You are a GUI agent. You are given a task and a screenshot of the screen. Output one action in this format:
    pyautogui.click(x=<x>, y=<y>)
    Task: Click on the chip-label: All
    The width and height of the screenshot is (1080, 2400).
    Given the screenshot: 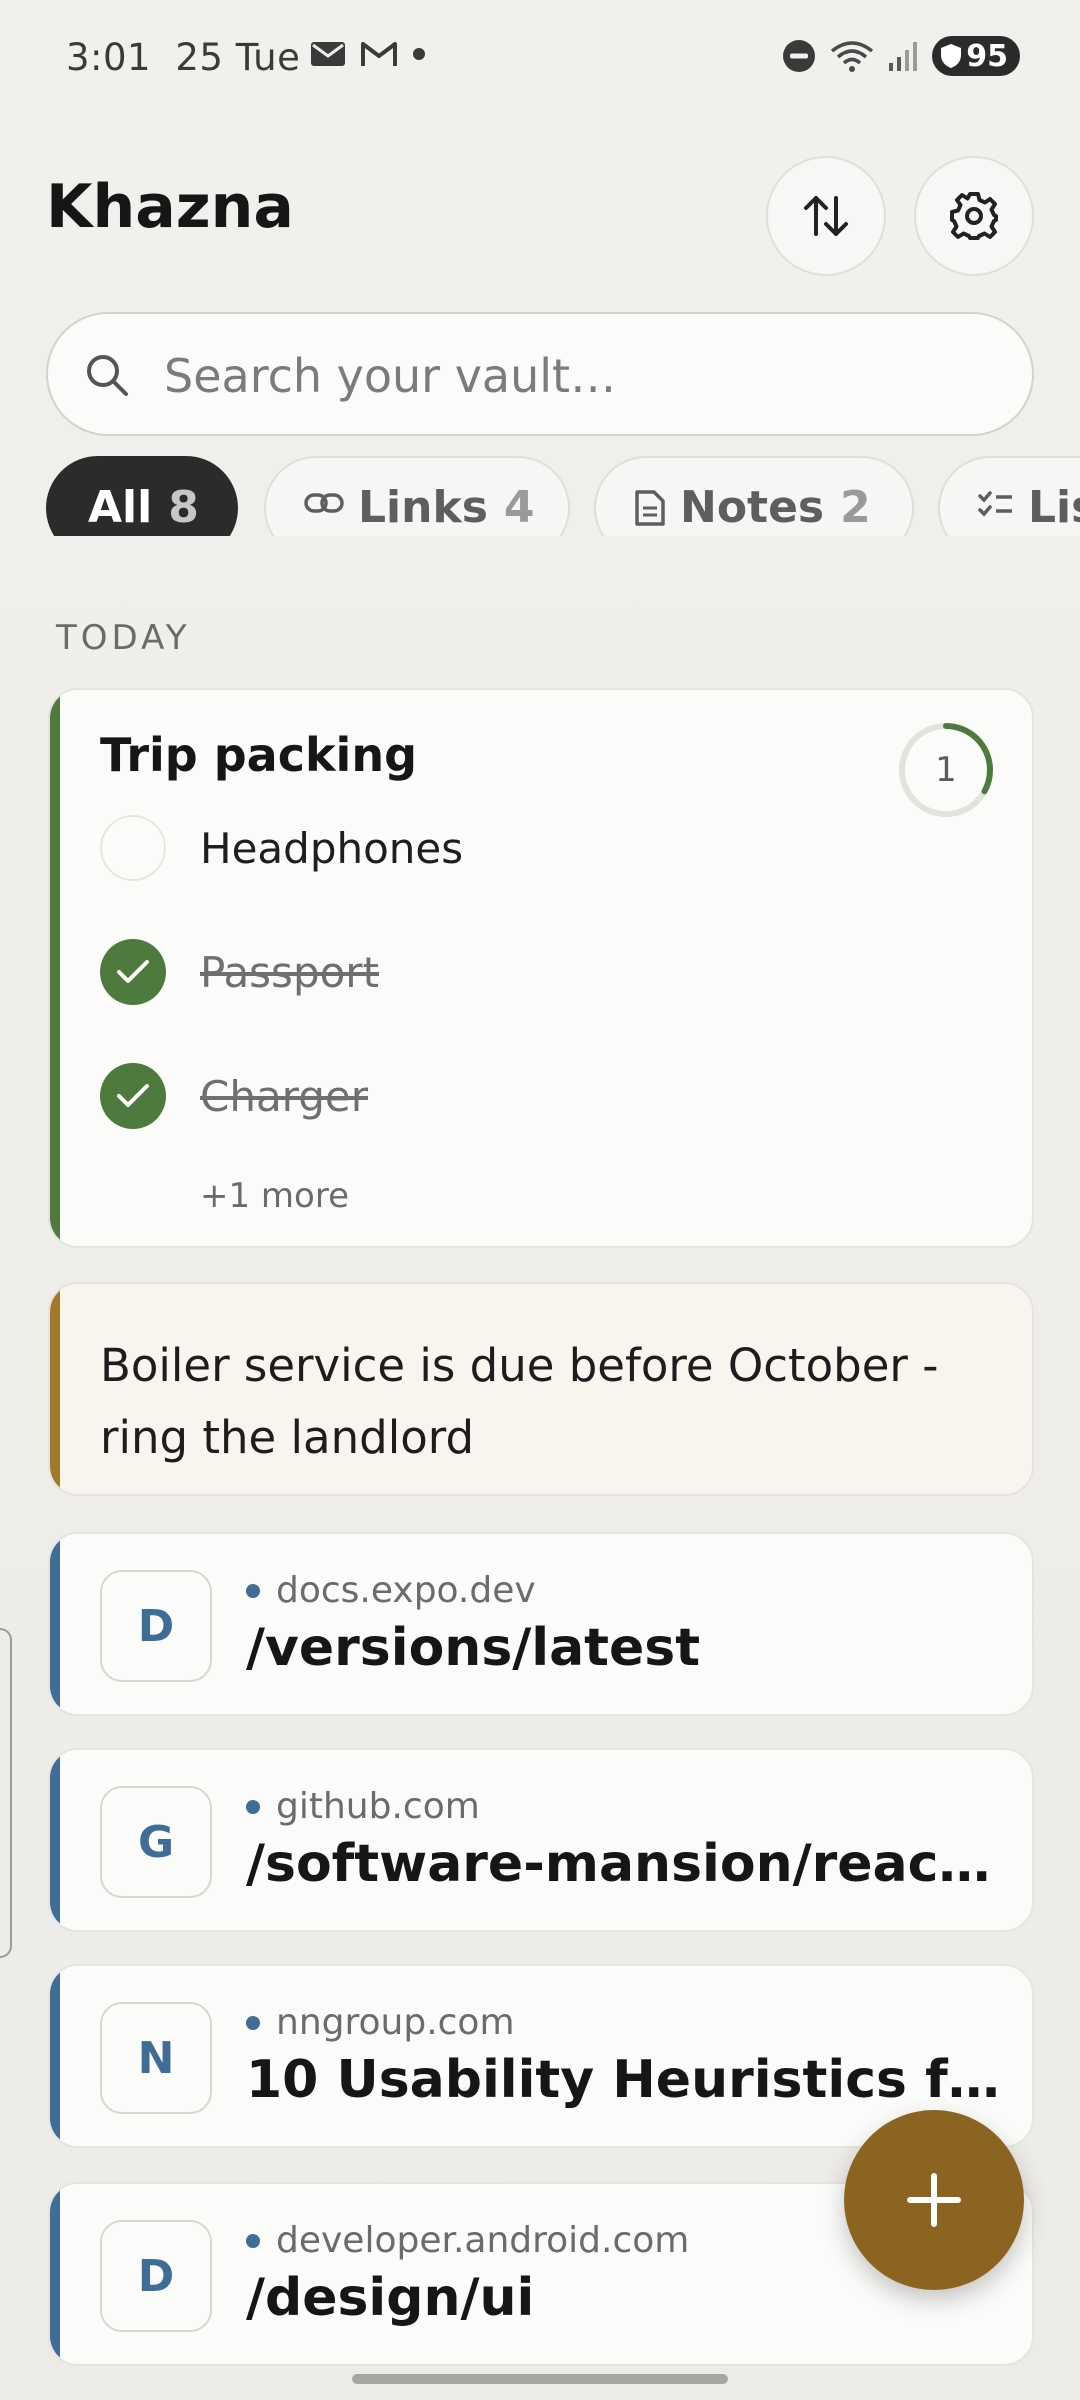 What is the action you would take?
    pyautogui.click(x=120, y=507)
    